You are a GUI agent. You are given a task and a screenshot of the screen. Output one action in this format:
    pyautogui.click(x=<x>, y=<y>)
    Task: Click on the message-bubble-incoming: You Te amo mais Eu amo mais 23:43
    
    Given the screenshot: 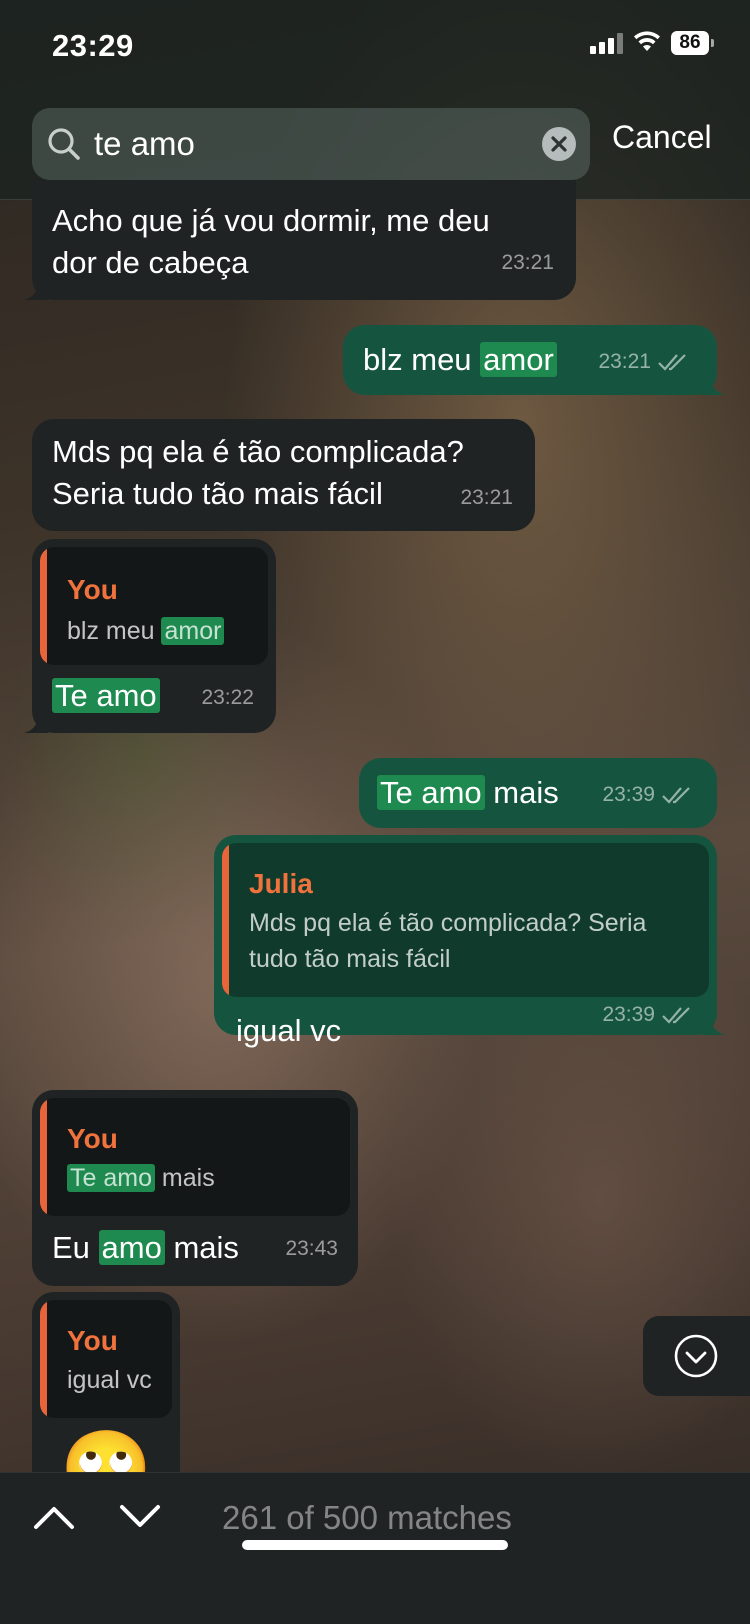 What is the action you would take?
    pyautogui.click(x=195, y=1188)
    